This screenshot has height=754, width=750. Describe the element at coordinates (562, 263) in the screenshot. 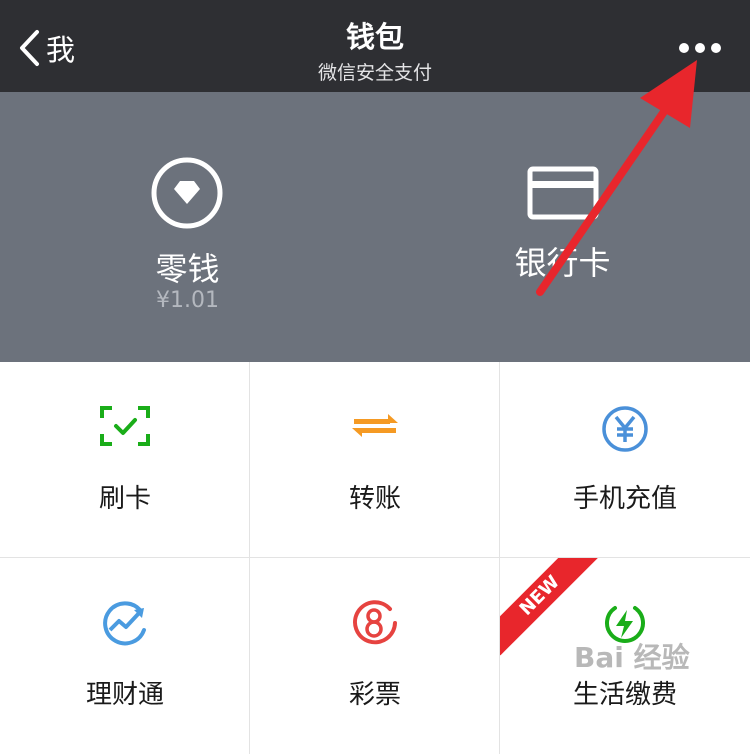

I see `bank-card-label: 银行卡` at that location.